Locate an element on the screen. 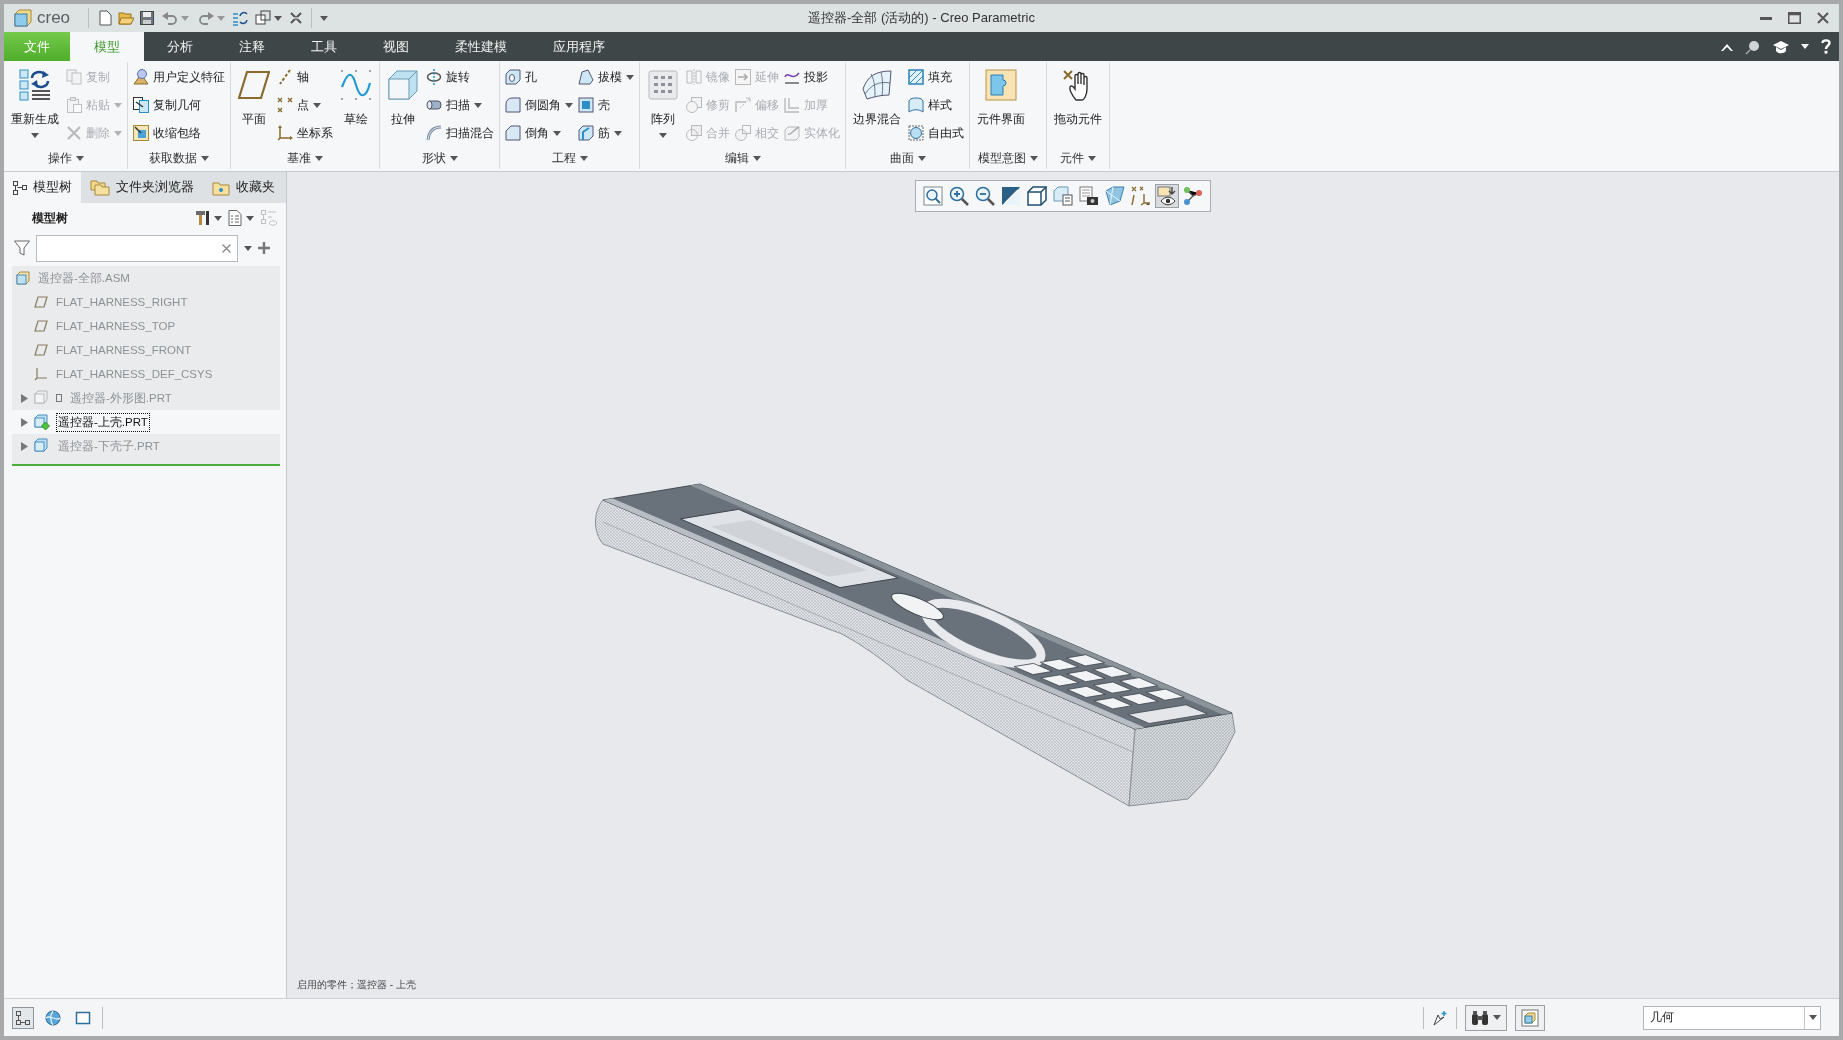 This screenshot has height=1040, width=1843. status-message: 启用的零件；遥控器 - 上壳 is located at coordinates (356, 985).